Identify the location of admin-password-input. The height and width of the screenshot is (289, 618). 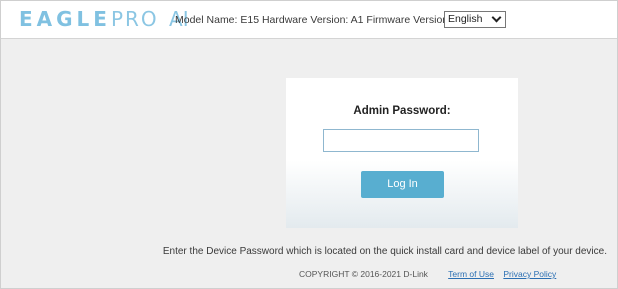
(401, 140).